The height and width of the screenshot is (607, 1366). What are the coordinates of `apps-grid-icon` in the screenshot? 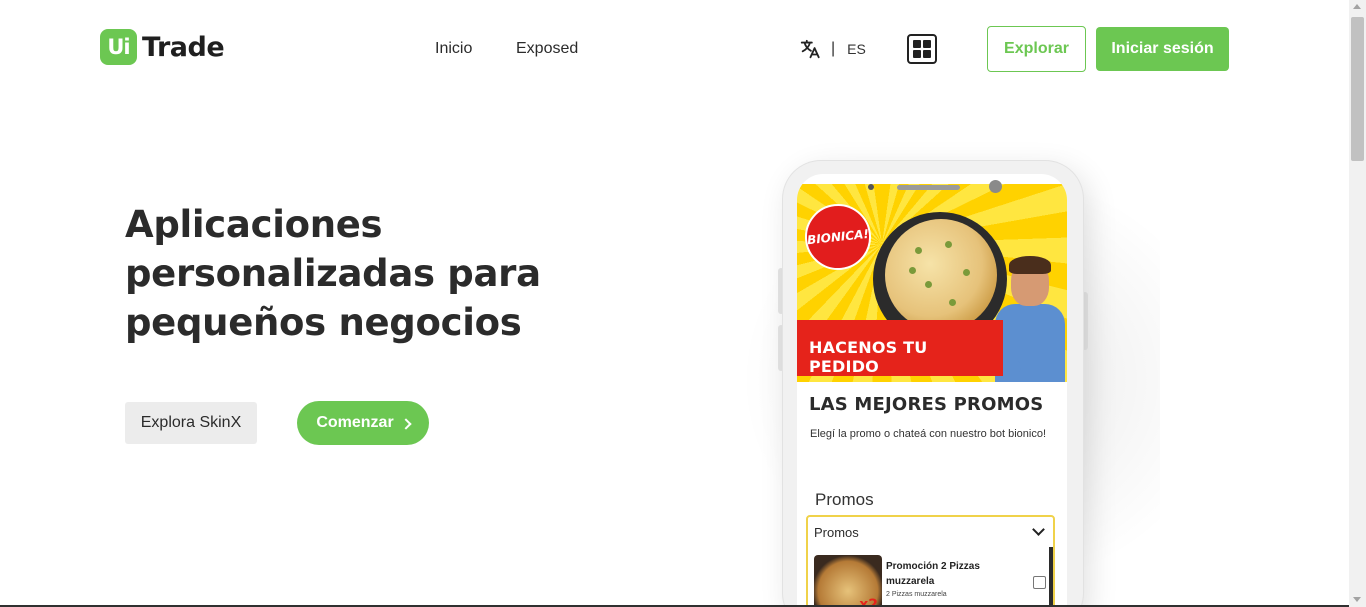 It's located at (922, 49).